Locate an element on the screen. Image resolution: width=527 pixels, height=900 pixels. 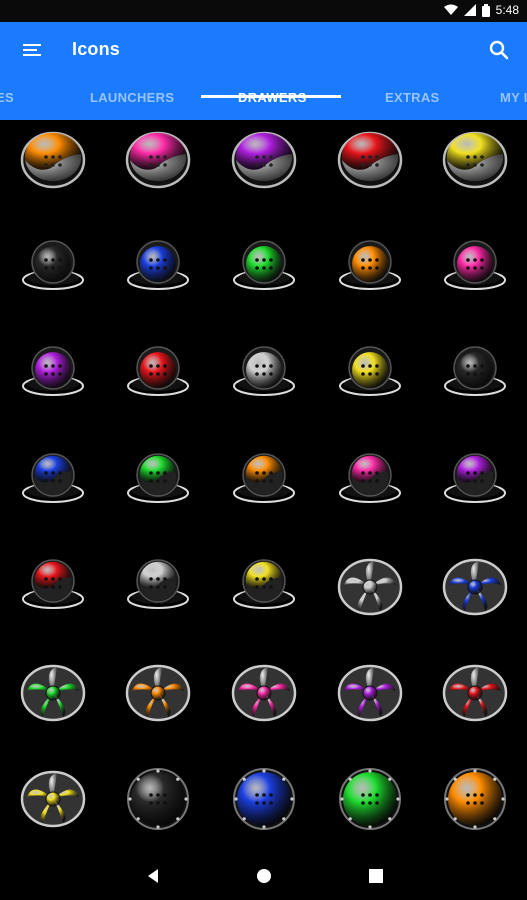
battery-icon is located at coordinates (485, 10).